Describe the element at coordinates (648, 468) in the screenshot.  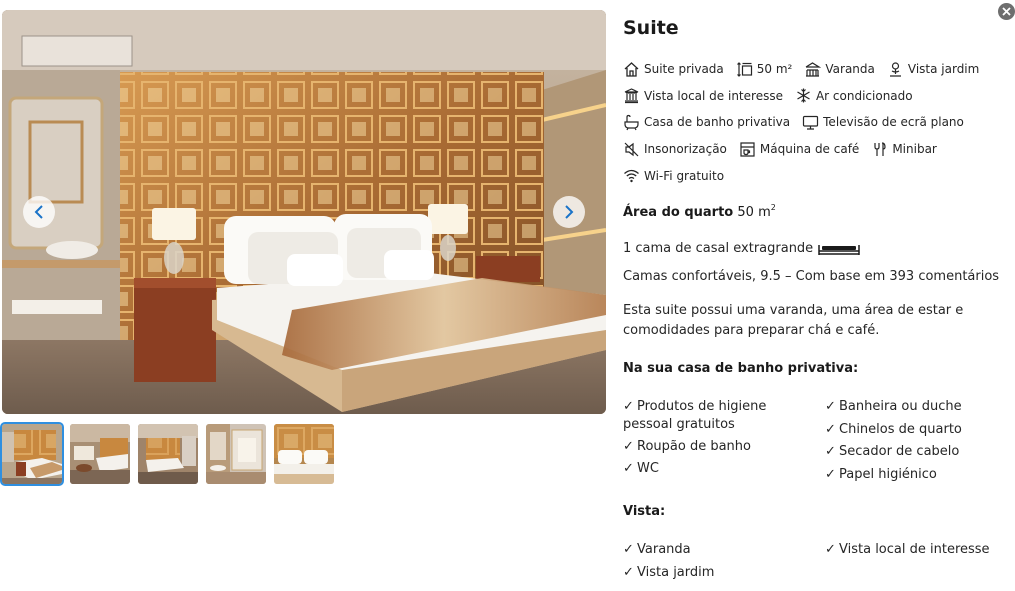
I see `bathroom-amenity-label: WC` at that location.